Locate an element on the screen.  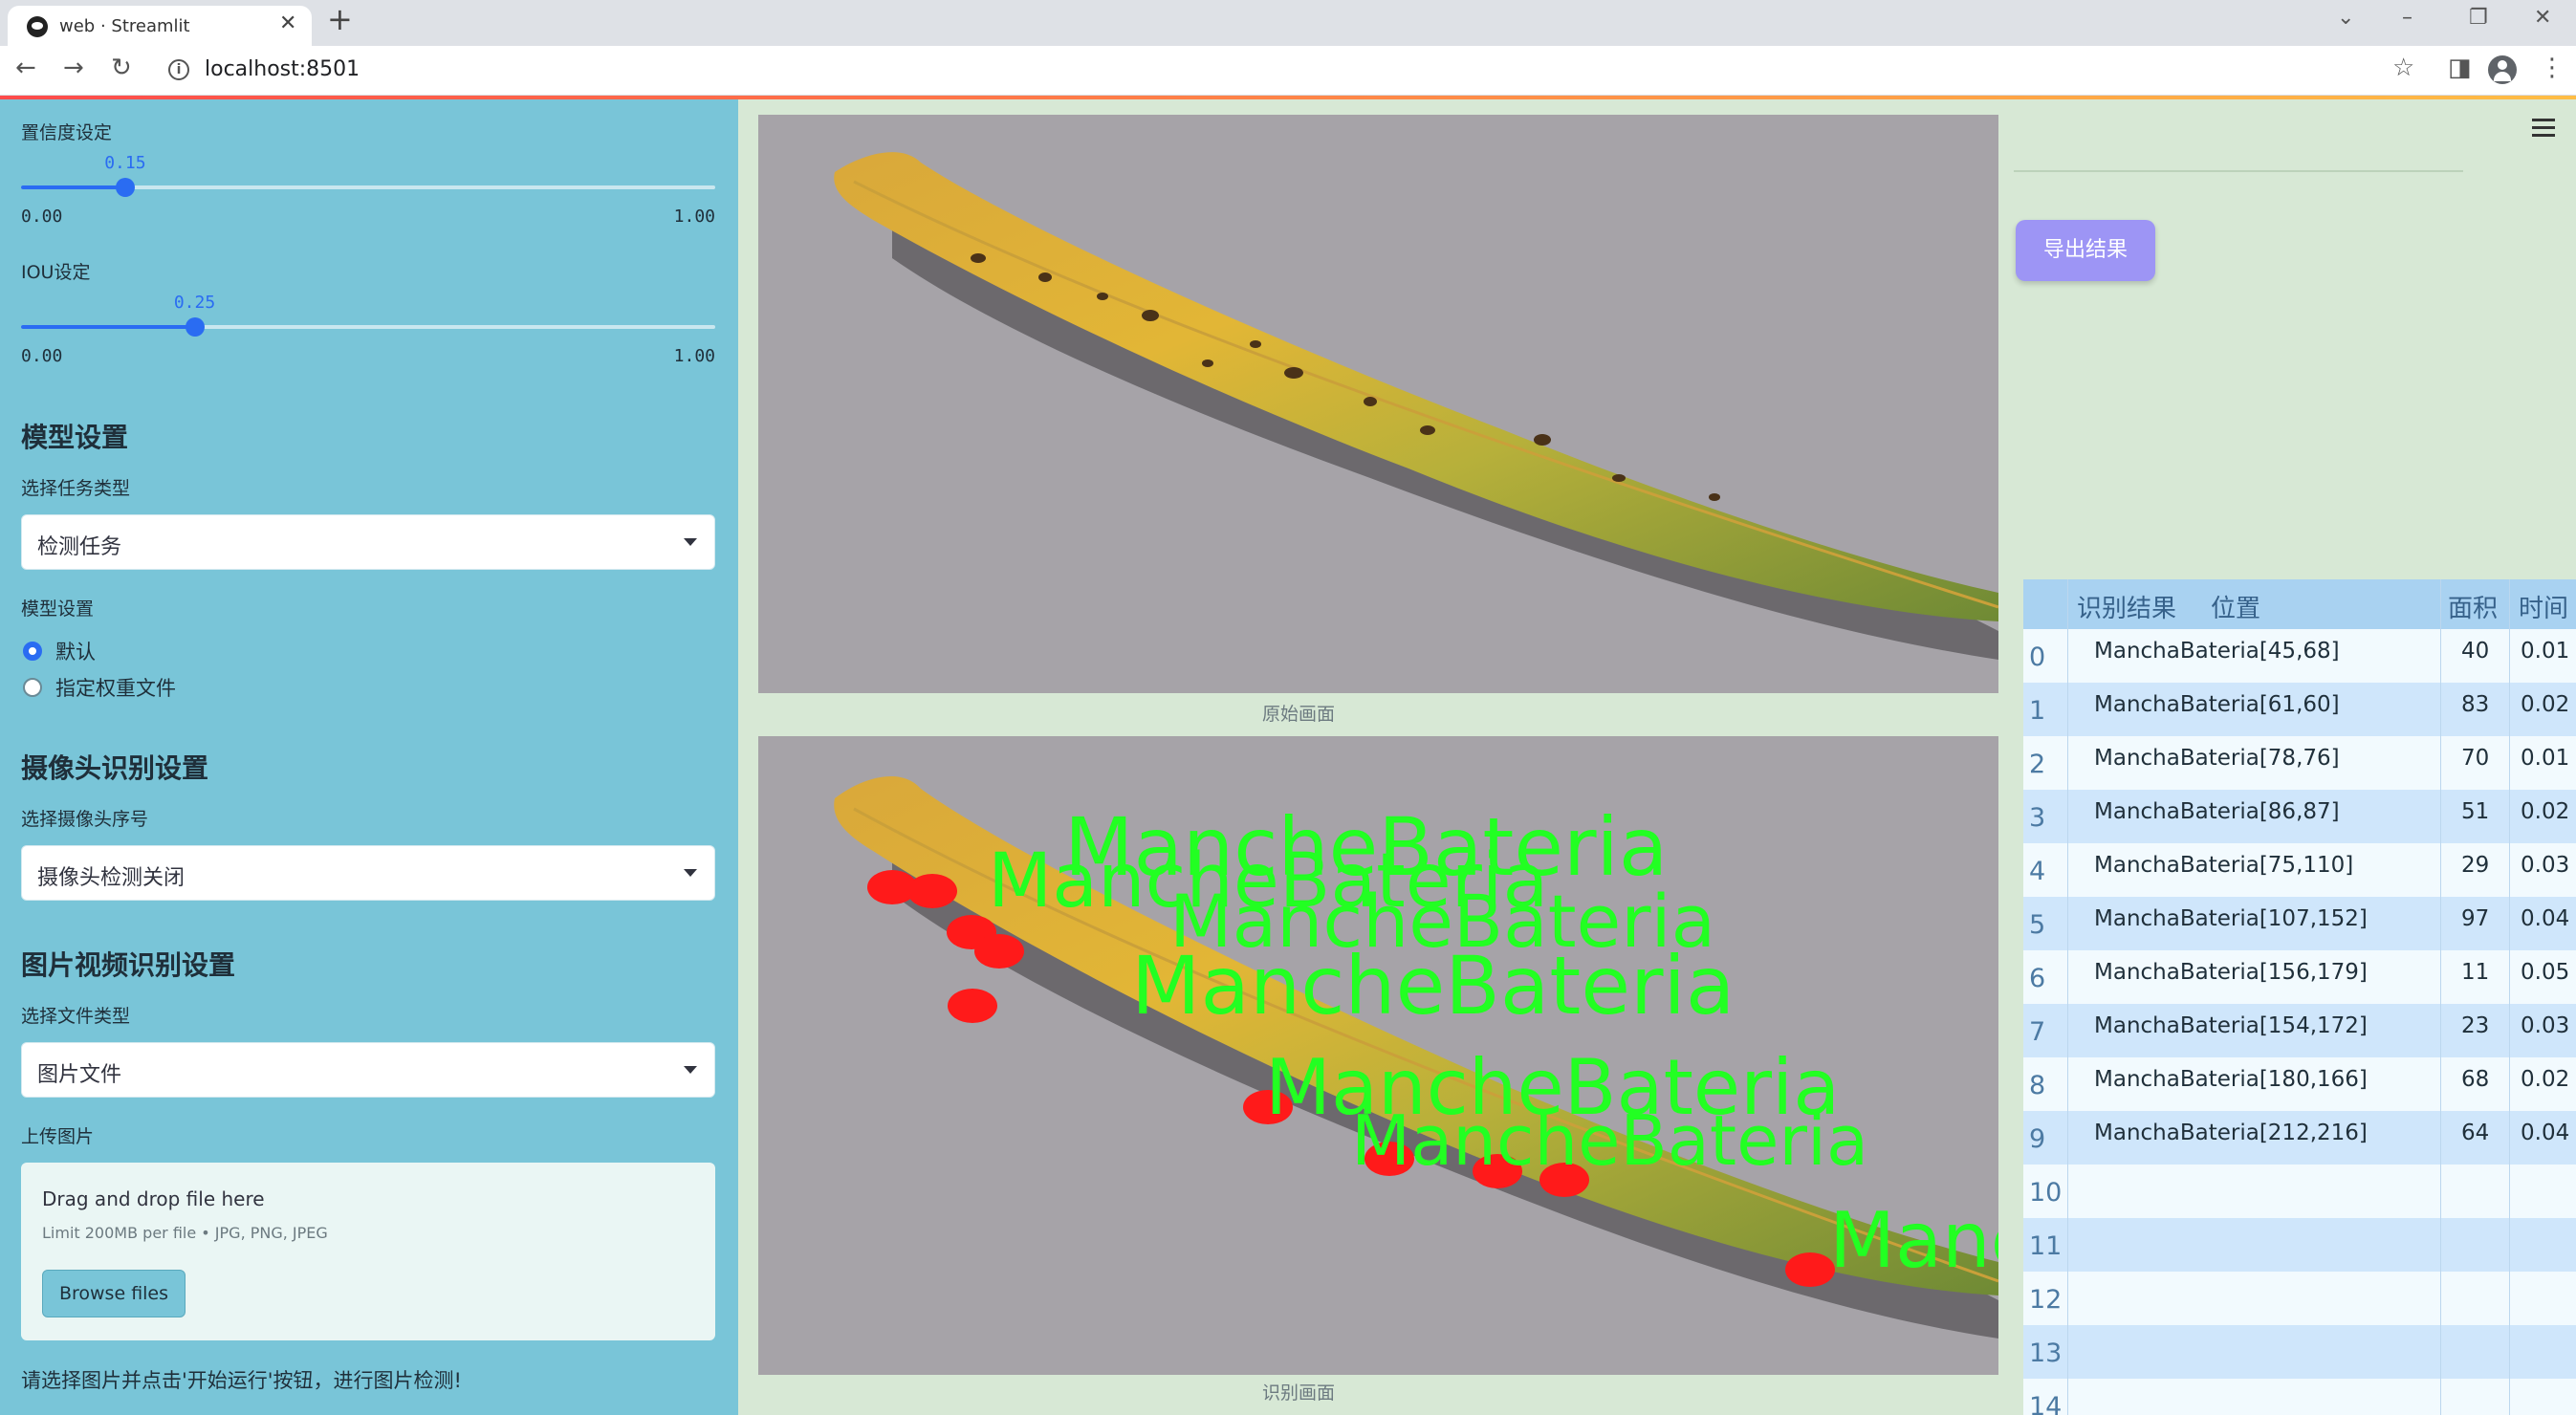
radio-default-control is located at coordinates (32, 651).